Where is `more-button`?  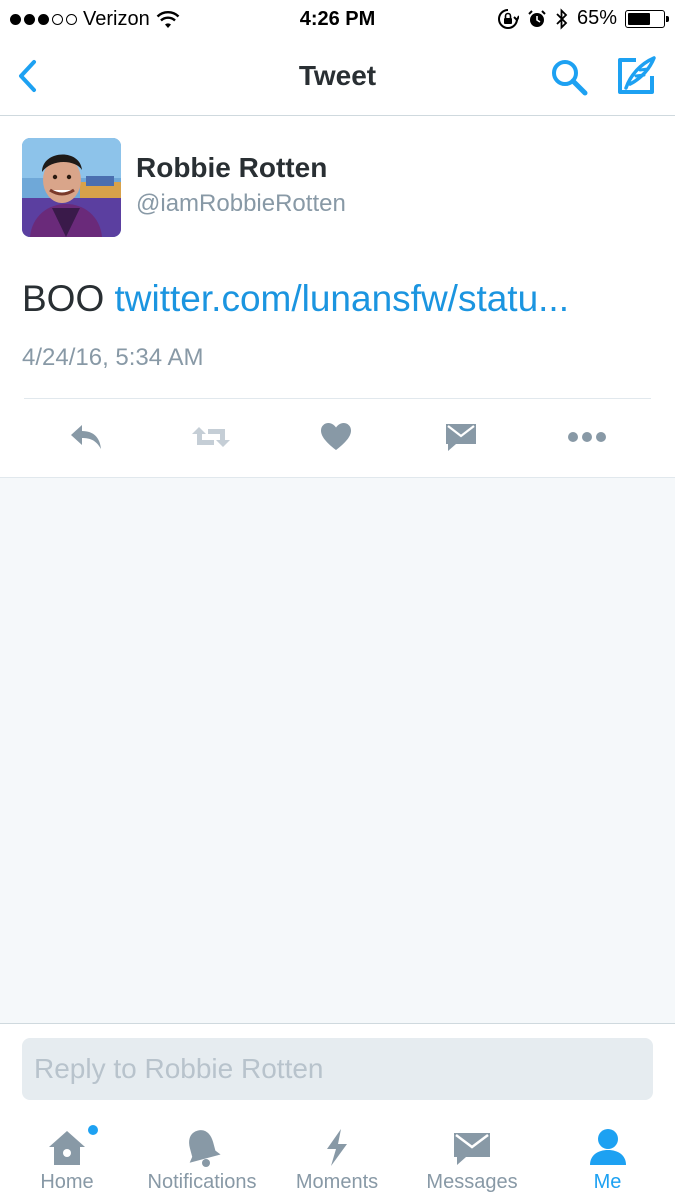
more-button is located at coordinates (587, 437).